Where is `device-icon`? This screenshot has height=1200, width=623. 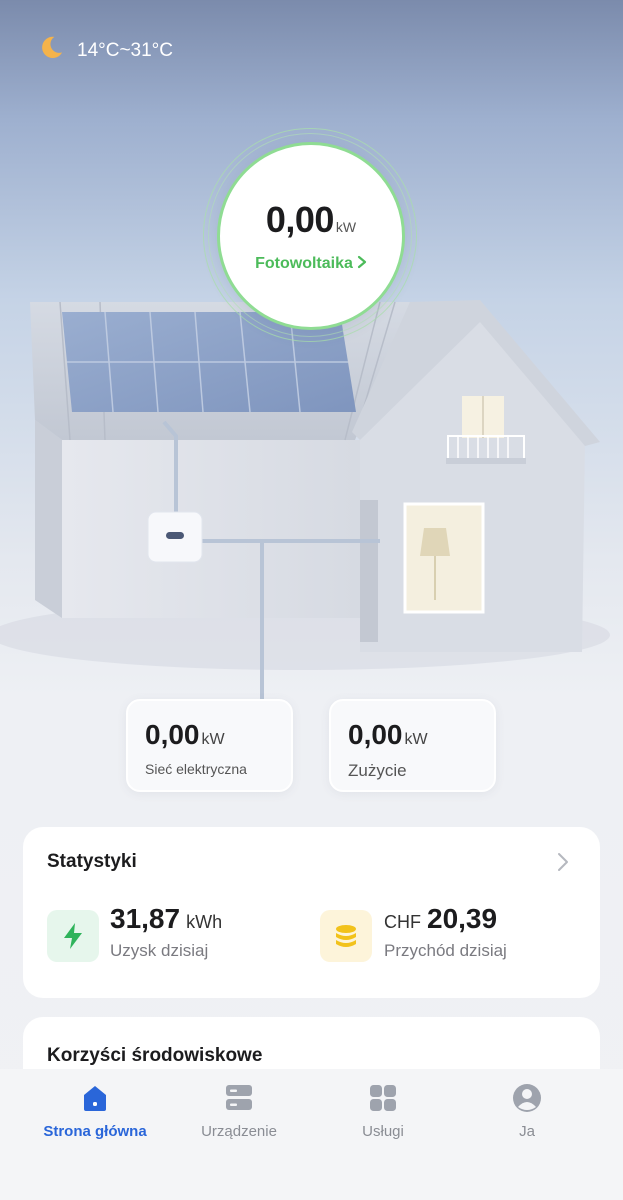
device-icon is located at coordinates (239, 1097).